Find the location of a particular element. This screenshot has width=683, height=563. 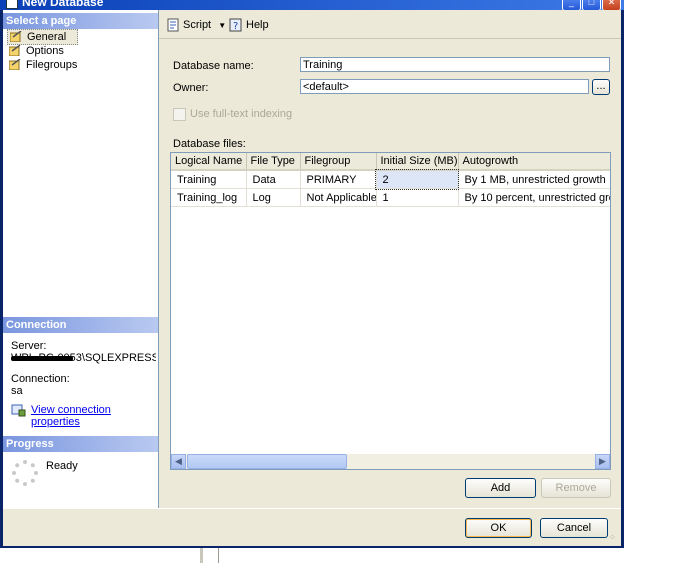

script-icon is located at coordinates (173, 25).